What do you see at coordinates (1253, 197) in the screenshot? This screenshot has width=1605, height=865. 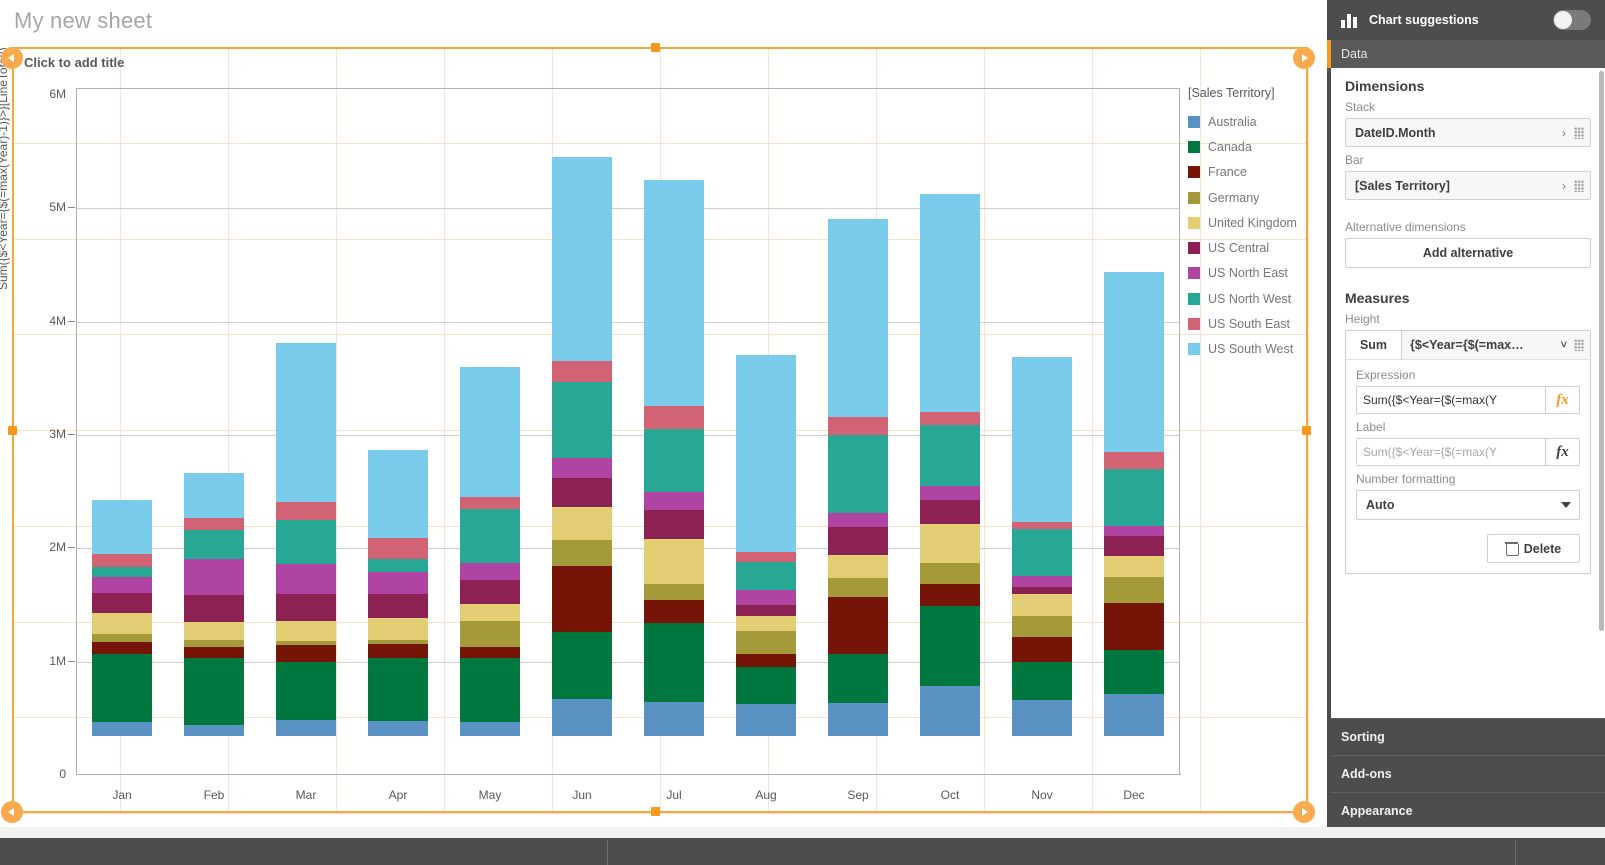 I see `legend-item: Germany` at bounding box center [1253, 197].